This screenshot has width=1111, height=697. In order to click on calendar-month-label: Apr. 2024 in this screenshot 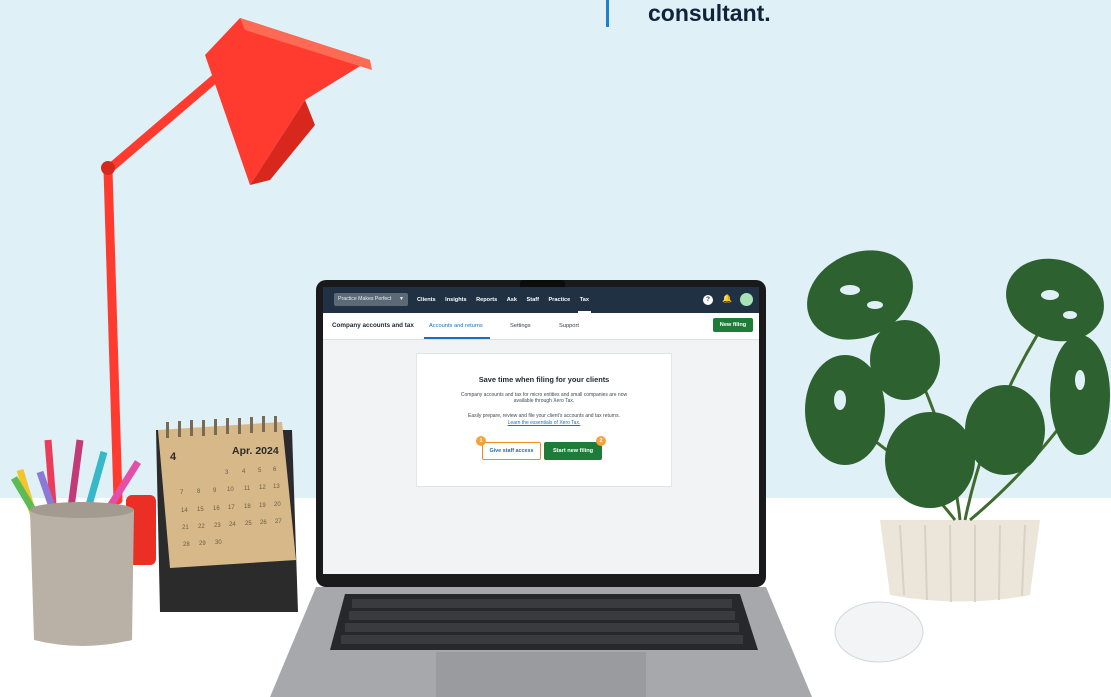, I will do `click(255, 451)`.